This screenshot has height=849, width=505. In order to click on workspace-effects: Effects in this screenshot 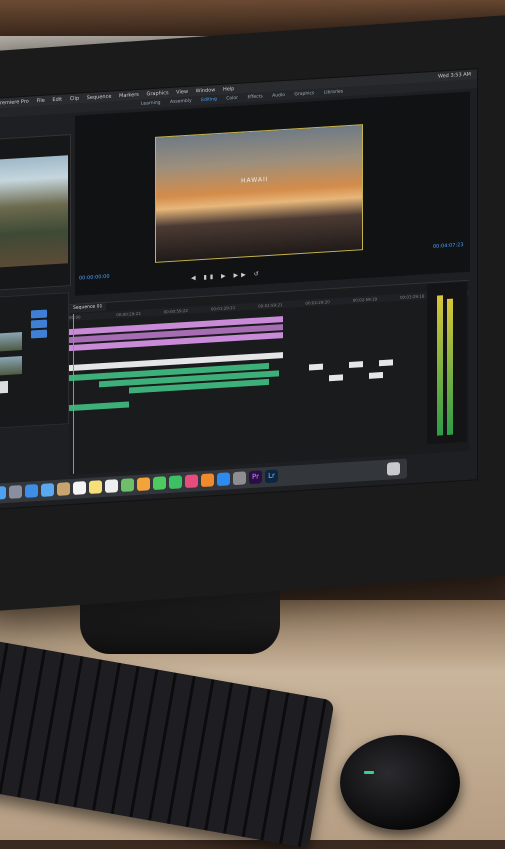, I will do `click(254, 97)`.